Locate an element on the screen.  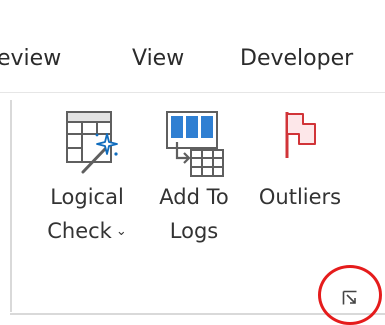
outliers-button: Outliers is located at coordinates (300, 160).